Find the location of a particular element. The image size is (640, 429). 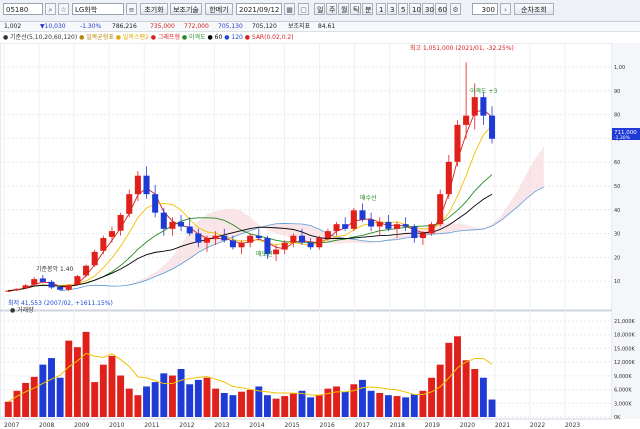

price-tick-label: 60 is located at coordinates (617, 163).